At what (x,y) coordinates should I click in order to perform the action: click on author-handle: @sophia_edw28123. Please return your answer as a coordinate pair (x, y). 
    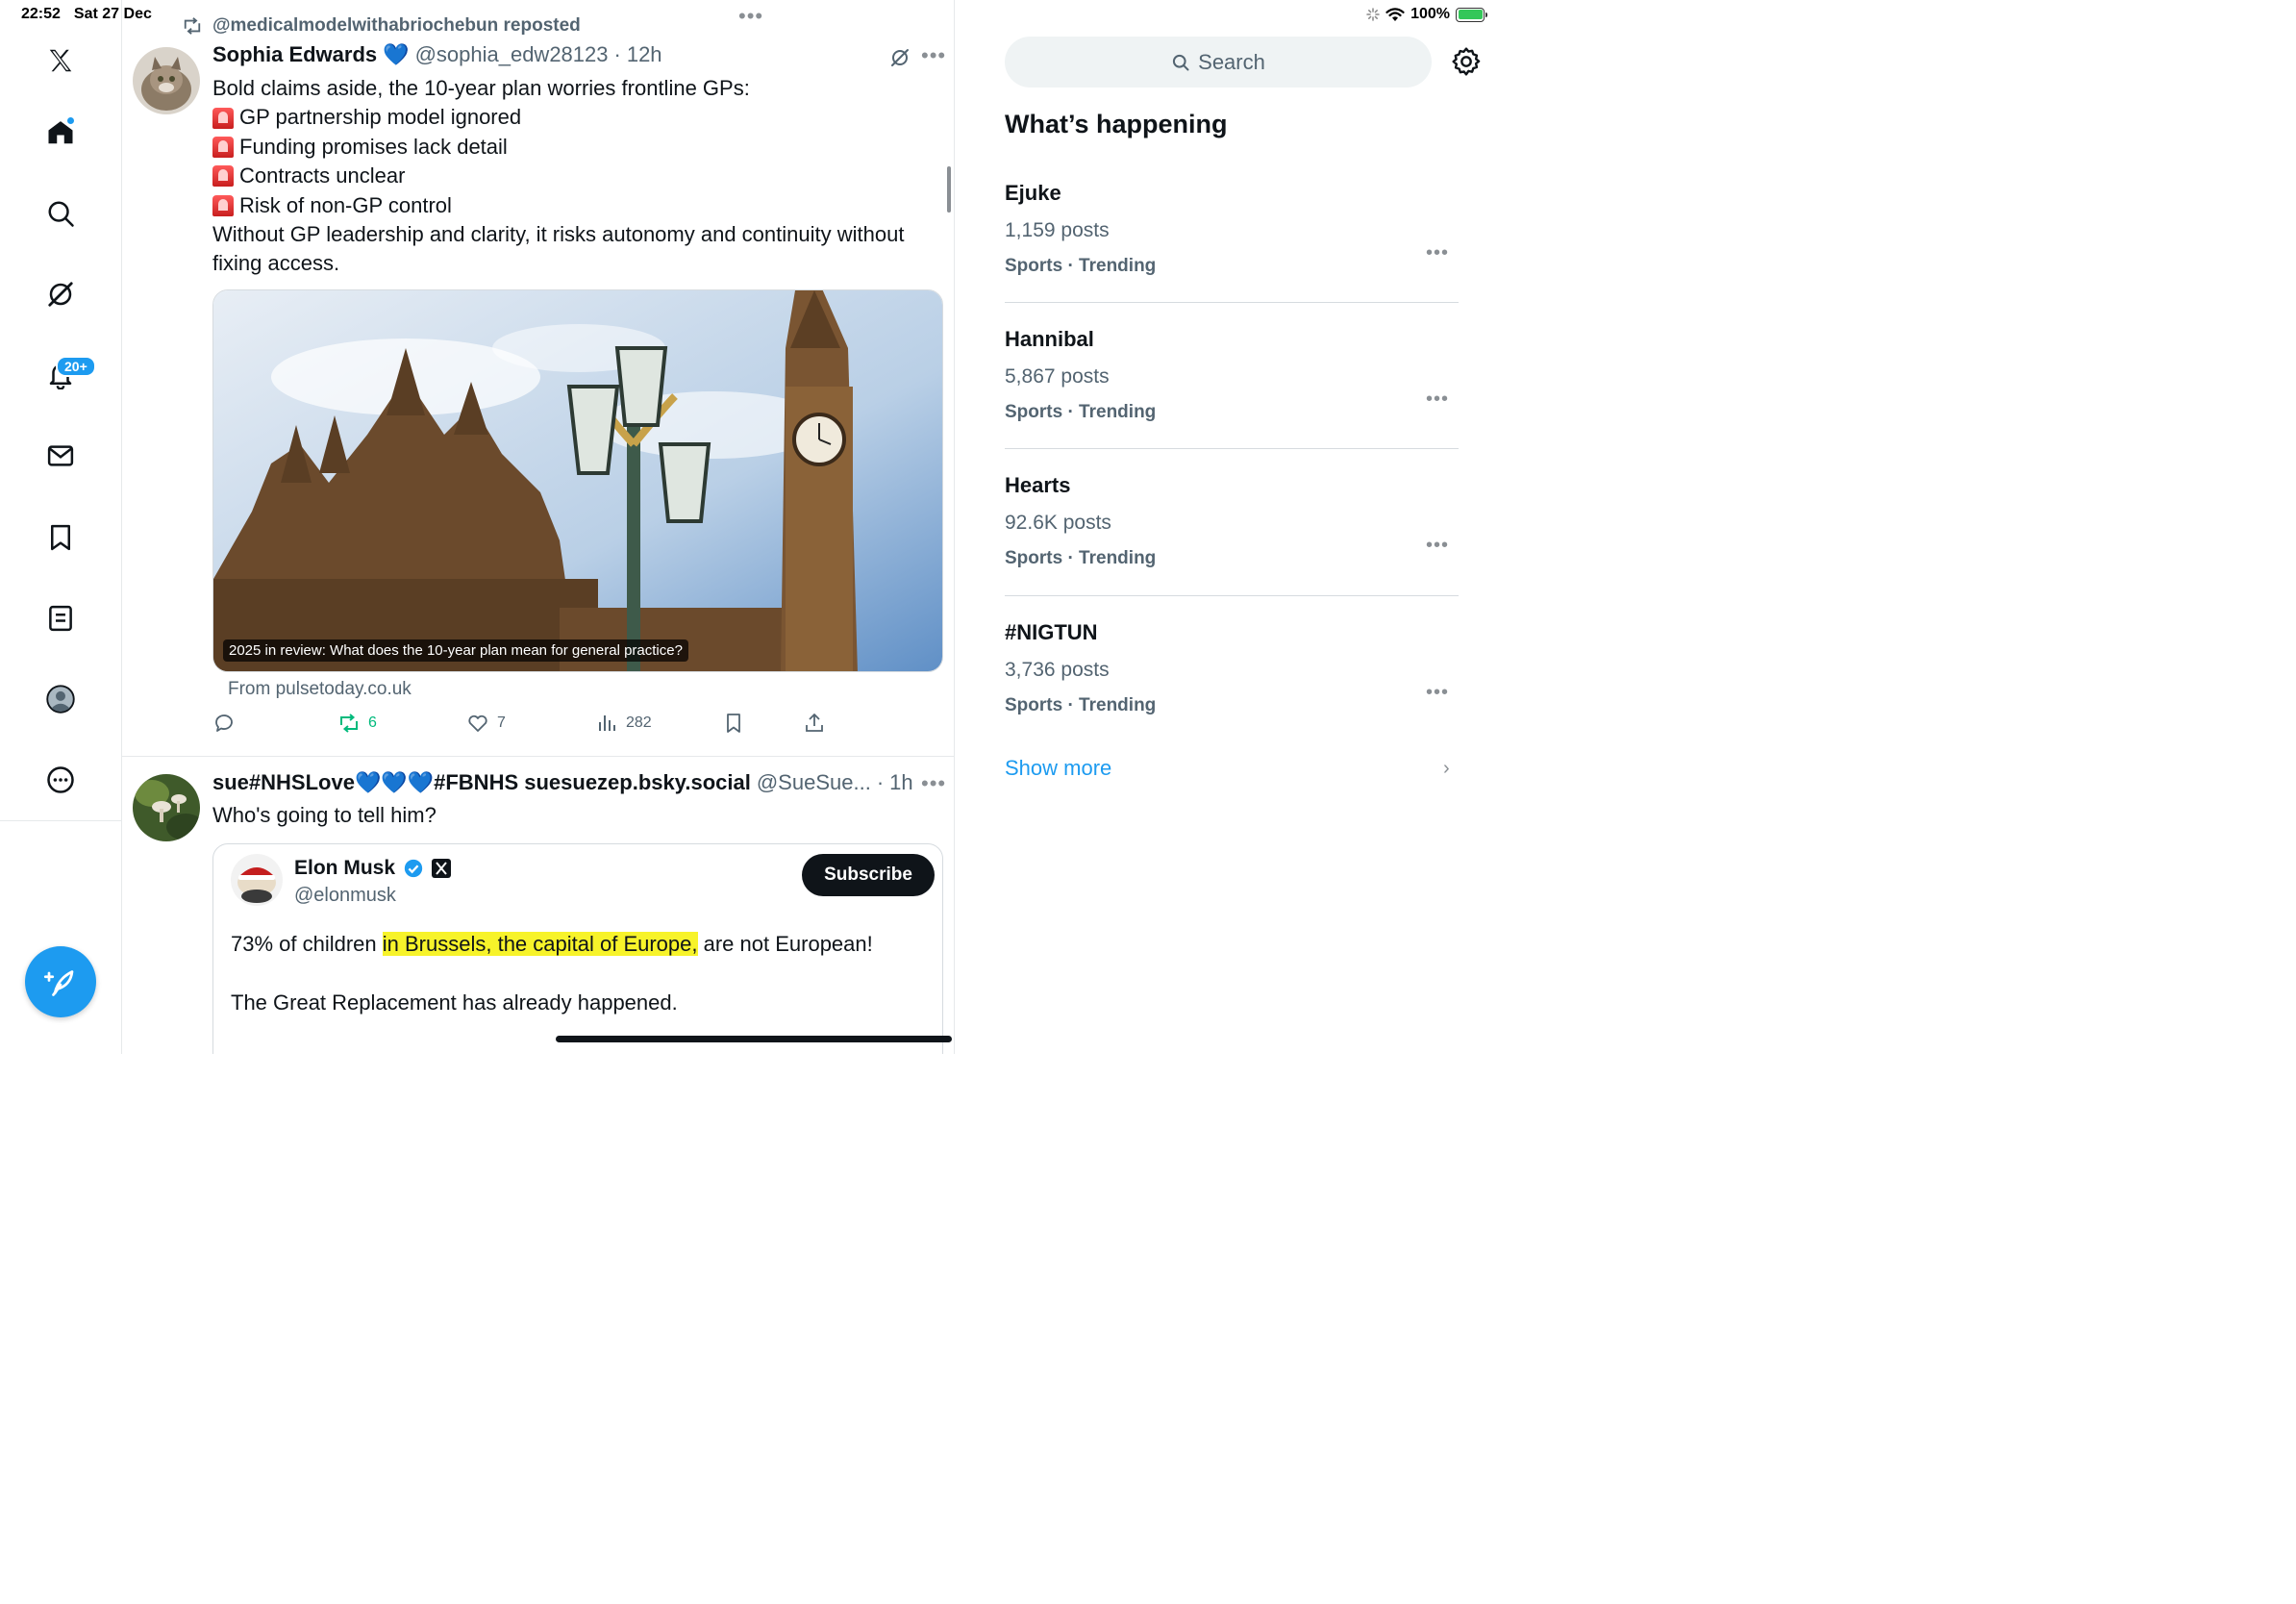
    Looking at the image, I should click on (512, 54).